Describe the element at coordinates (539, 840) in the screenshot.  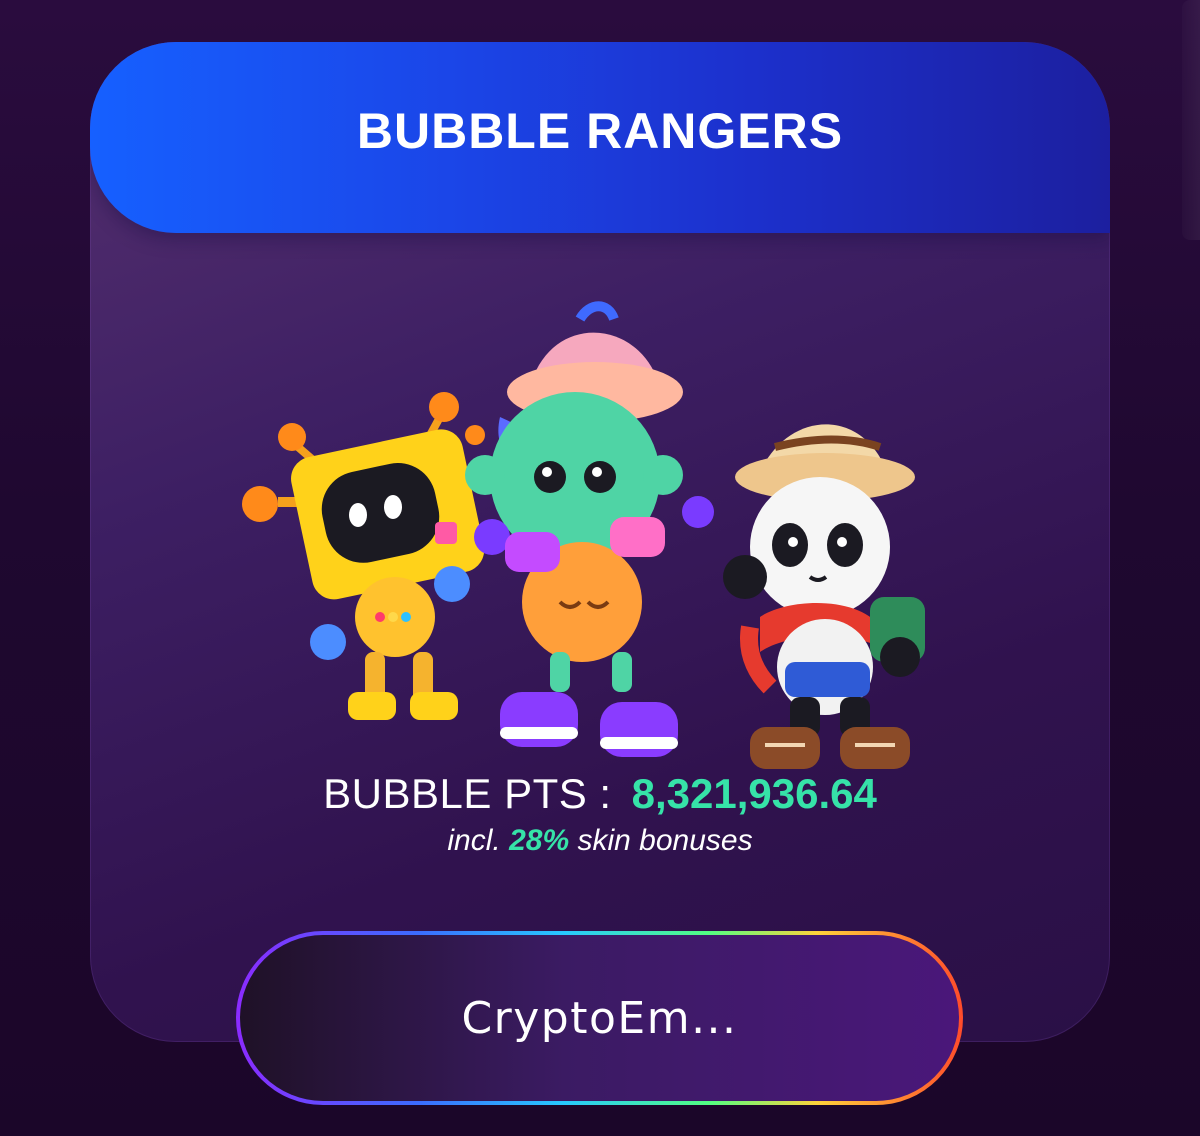
I see `bonus-percent: 28%` at that location.